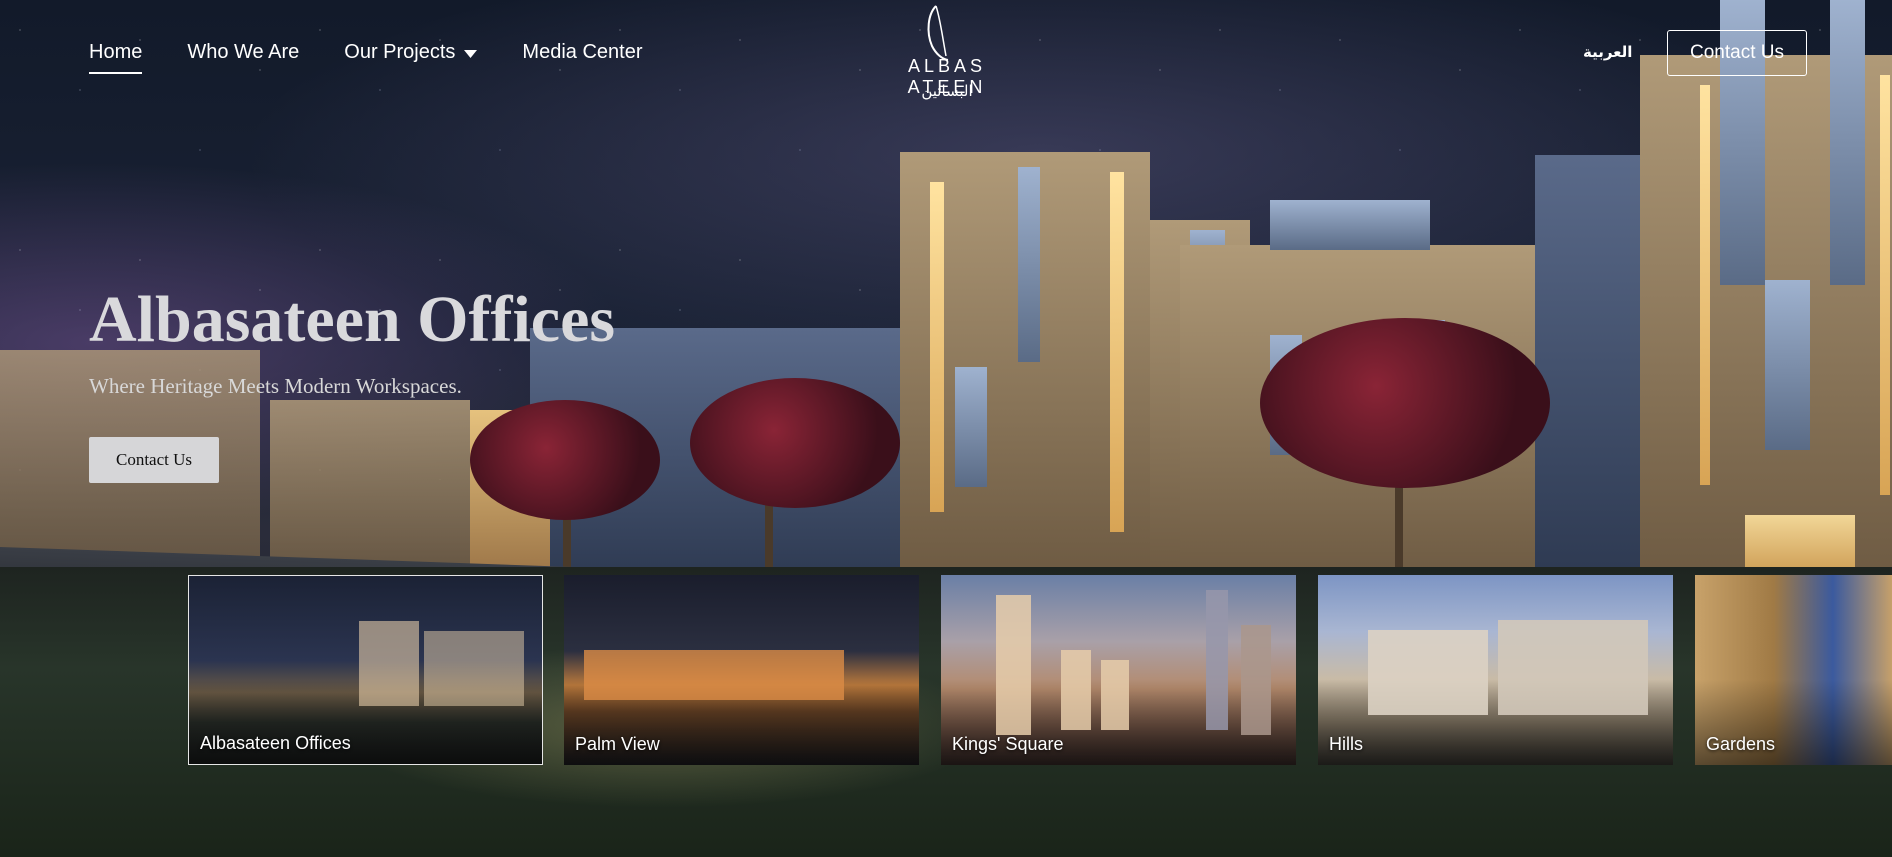 Image resolution: width=1892 pixels, height=857 pixels. What do you see at coordinates (938, 33) in the screenshot?
I see `logo-mark-icon` at bounding box center [938, 33].